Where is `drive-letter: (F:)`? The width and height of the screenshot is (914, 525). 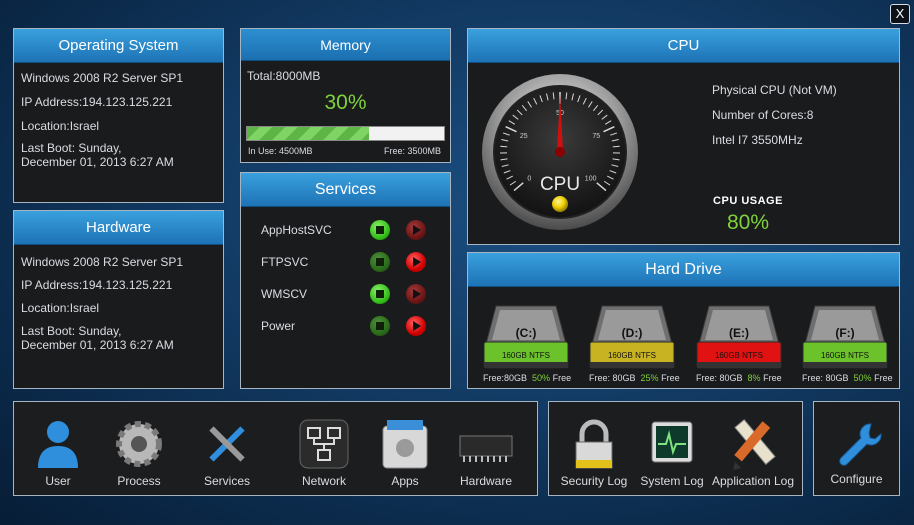
drive-letter: (F:) is located at coordinates (844, 333).